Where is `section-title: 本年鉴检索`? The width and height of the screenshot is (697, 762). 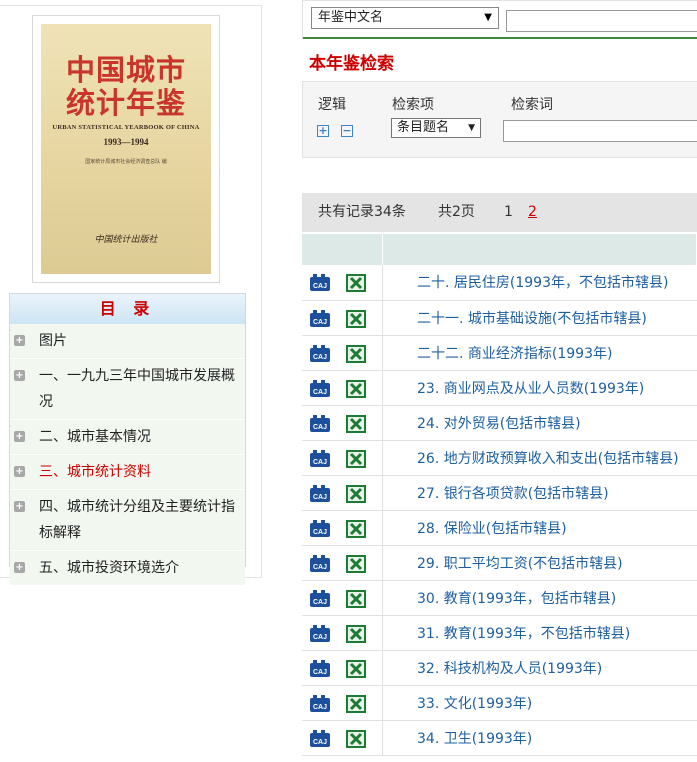 section-title: 本年鉴检索 is located at coordinates (351, 64).